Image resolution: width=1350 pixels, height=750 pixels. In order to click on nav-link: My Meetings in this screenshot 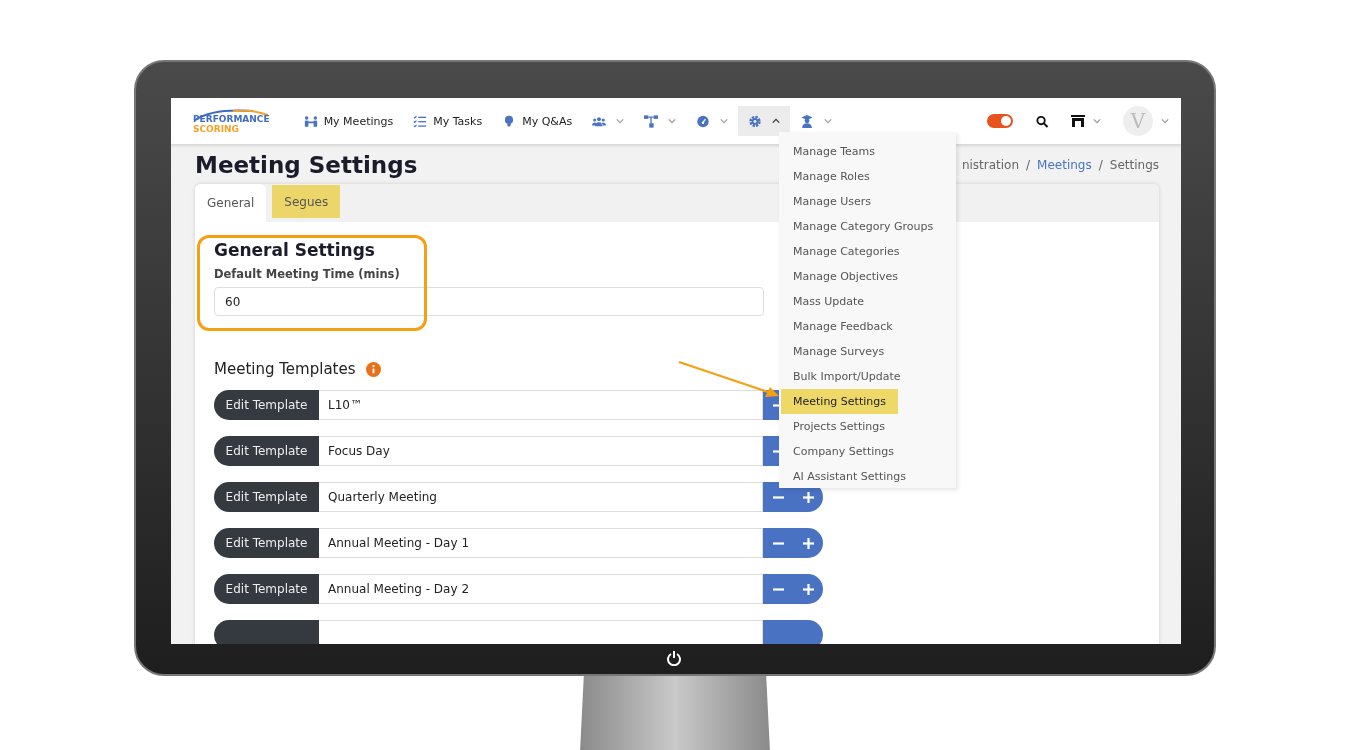, I will do `click(348, 121)`.